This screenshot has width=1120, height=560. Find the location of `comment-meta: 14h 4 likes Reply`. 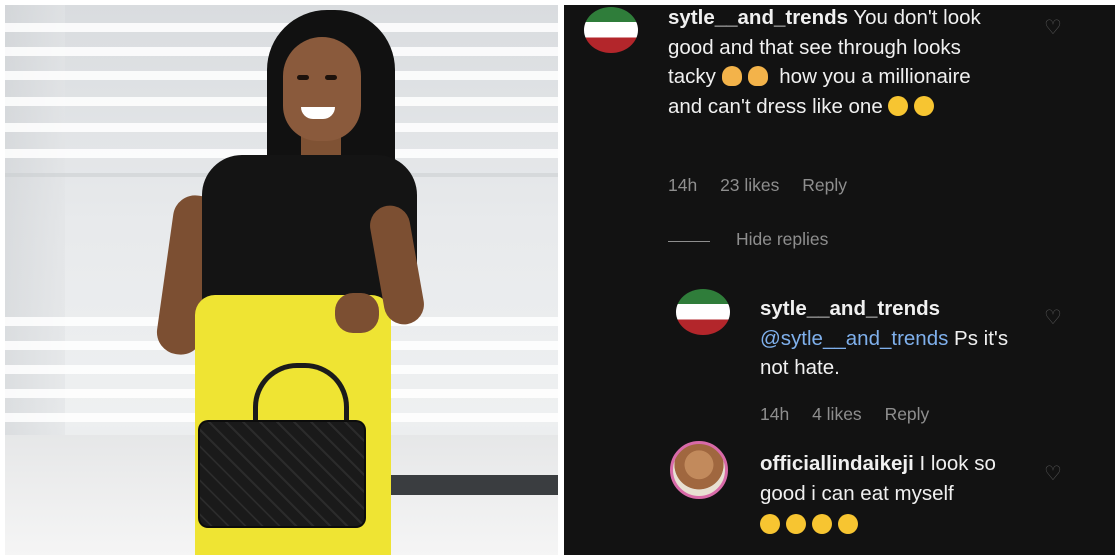

comment-meta: 14h 4 likes Reply is located at coordinates (853, 414).